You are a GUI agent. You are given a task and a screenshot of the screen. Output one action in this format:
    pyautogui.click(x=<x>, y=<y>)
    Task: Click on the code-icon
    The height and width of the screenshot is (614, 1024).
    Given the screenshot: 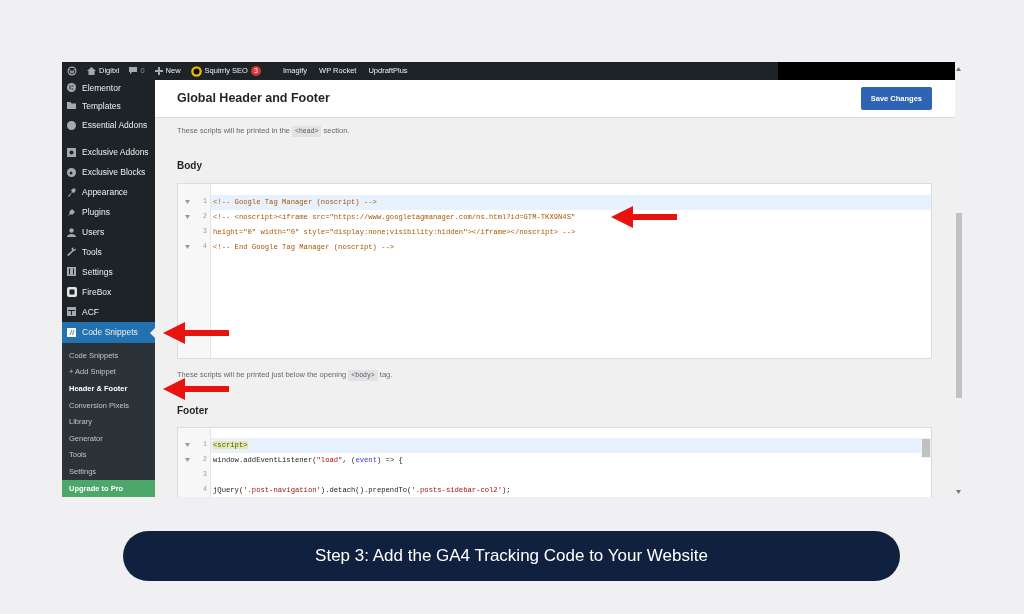 What is the action you would take?
    pyautogui.click(x=72, y=332)
    